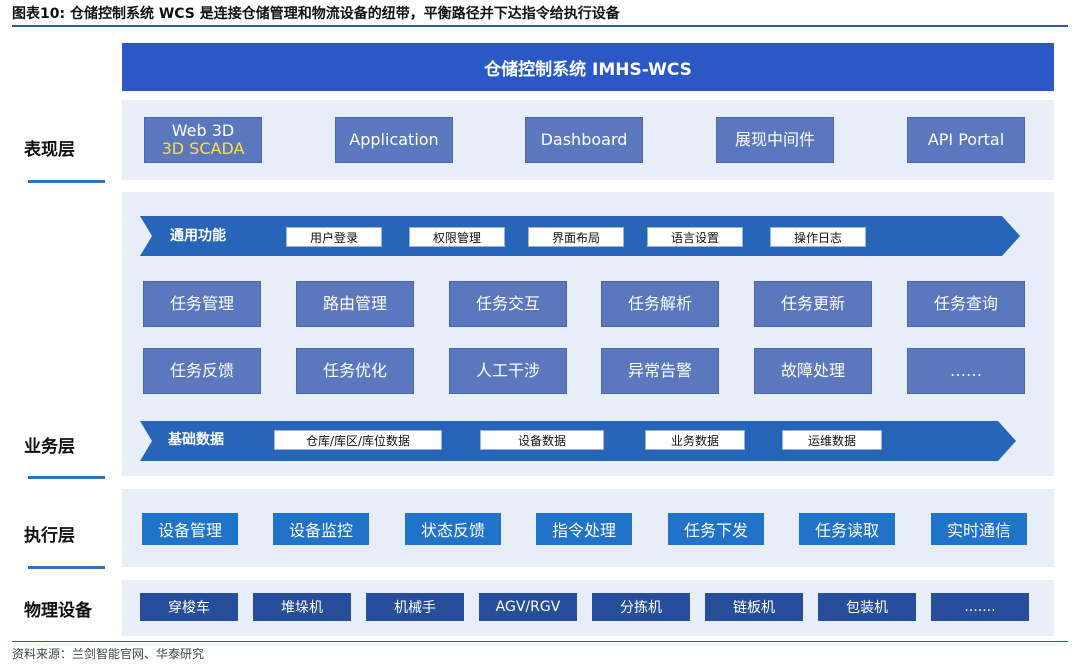 The height and width of the screenshot is (667, 1080). Describe the element at coordinates (966, 304) in the screenshot. I see `business-item: 任务查询` at that location.